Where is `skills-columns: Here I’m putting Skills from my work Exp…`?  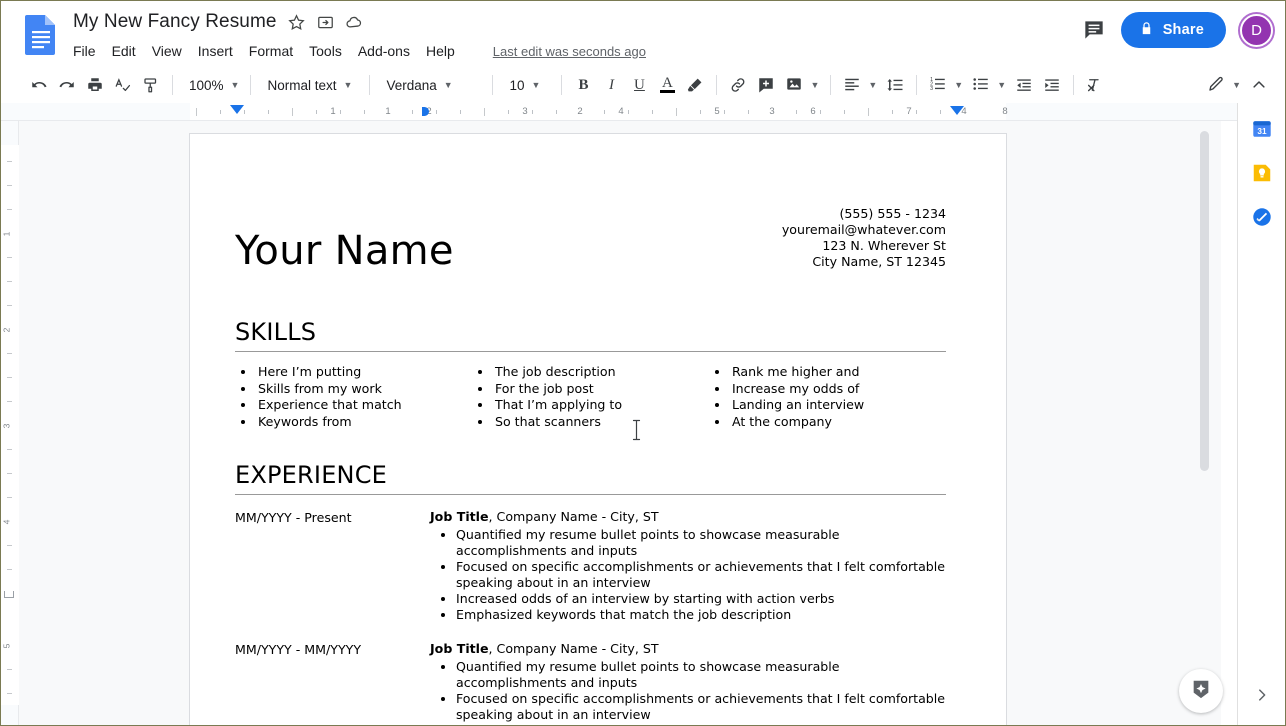 skills-columns: Here I’m putting Skills from my work Exp… is located at coordinates (590, 397).